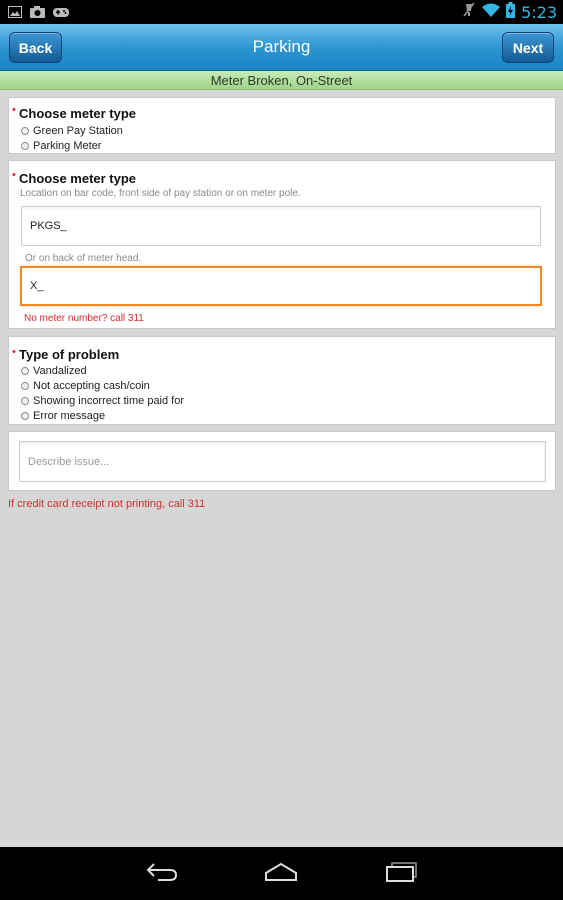  I want to click on radio-label: Showing incorrect time paid for, so click(109, 401).